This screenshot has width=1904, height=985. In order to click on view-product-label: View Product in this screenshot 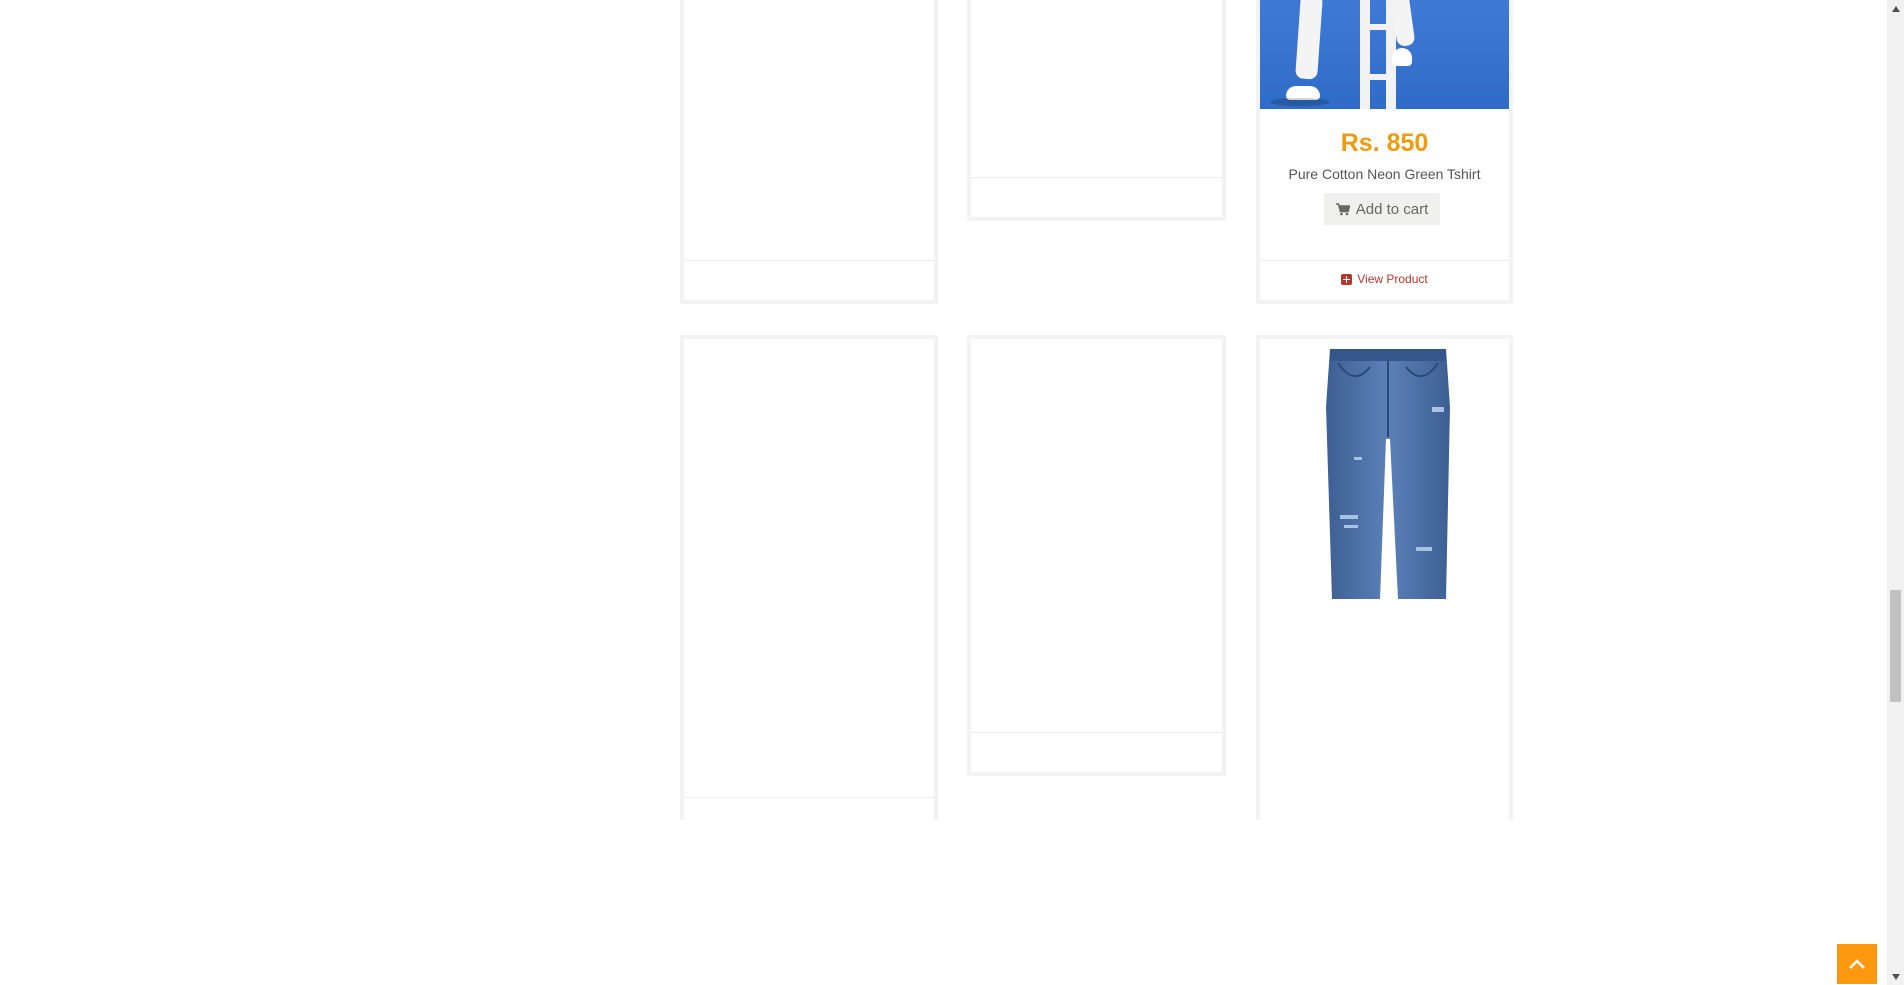, I will do `click(1392, 279)`.